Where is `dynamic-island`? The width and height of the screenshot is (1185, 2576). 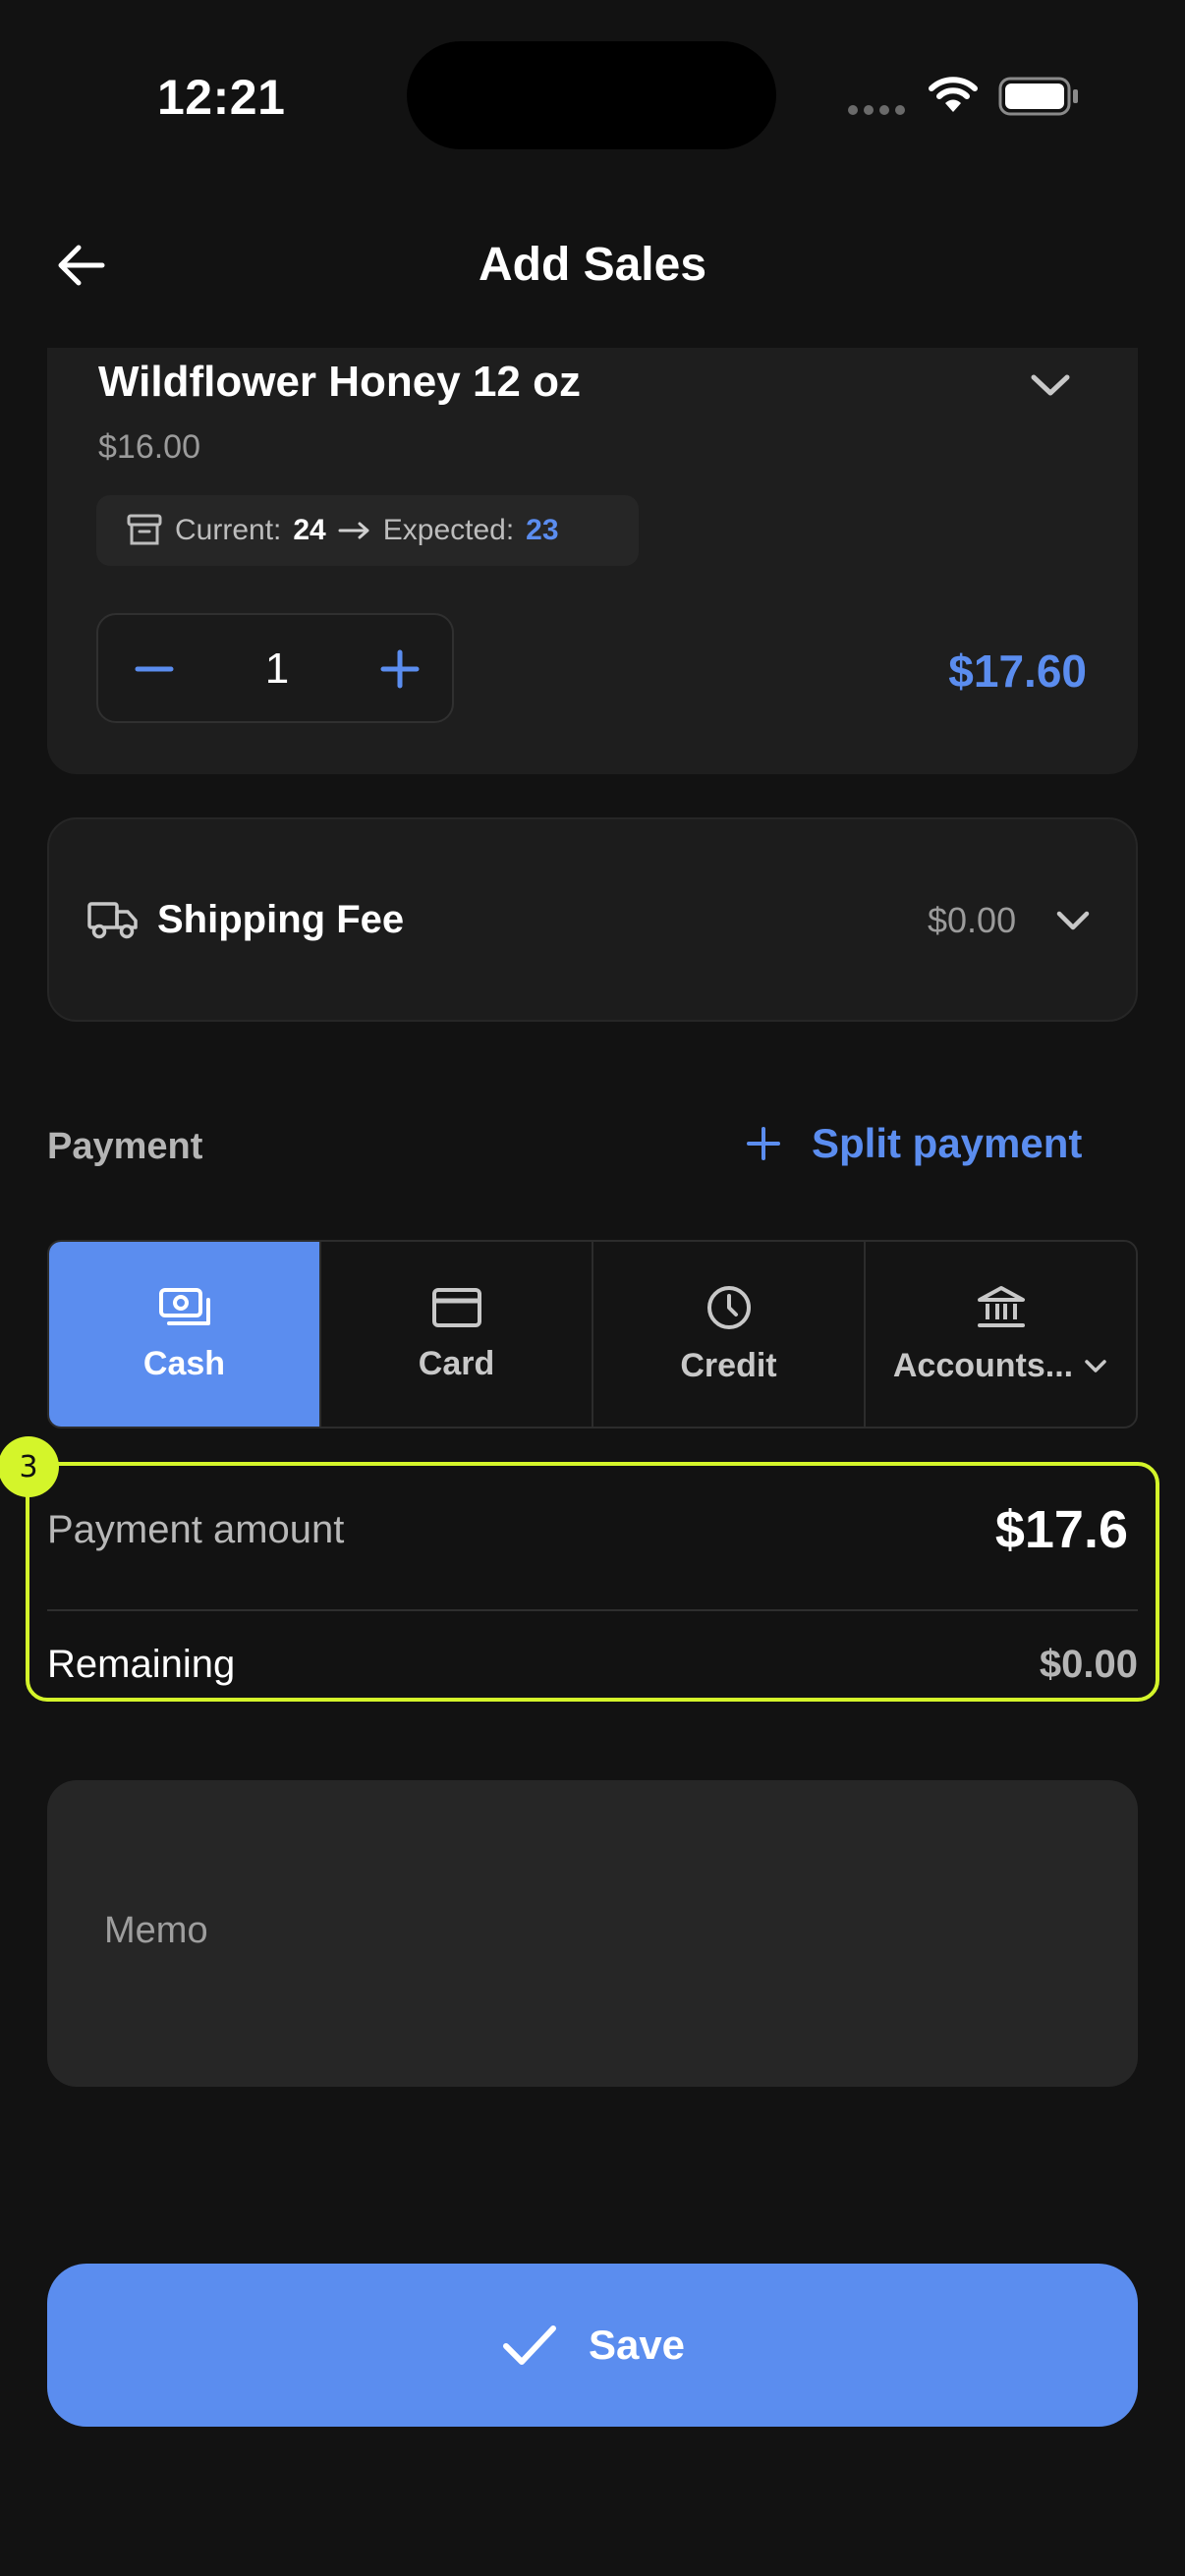
dynamic-island is located at coordinates (592, 95).